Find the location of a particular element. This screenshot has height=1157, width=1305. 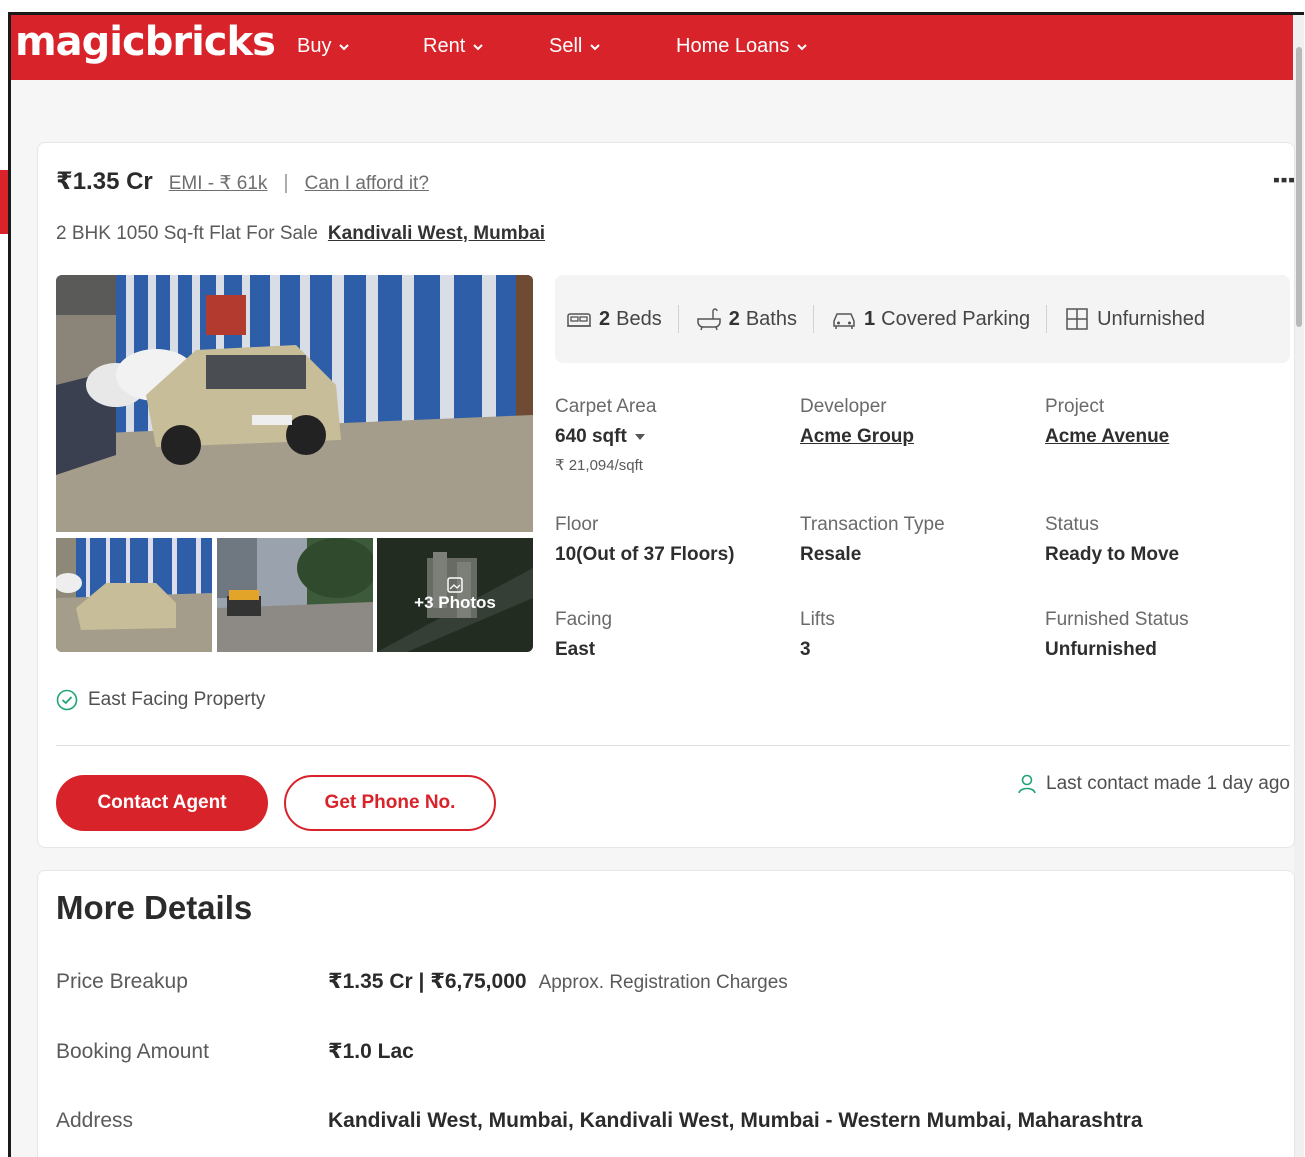

feature-label: East Facing Property is located at coordinates (177, 699).